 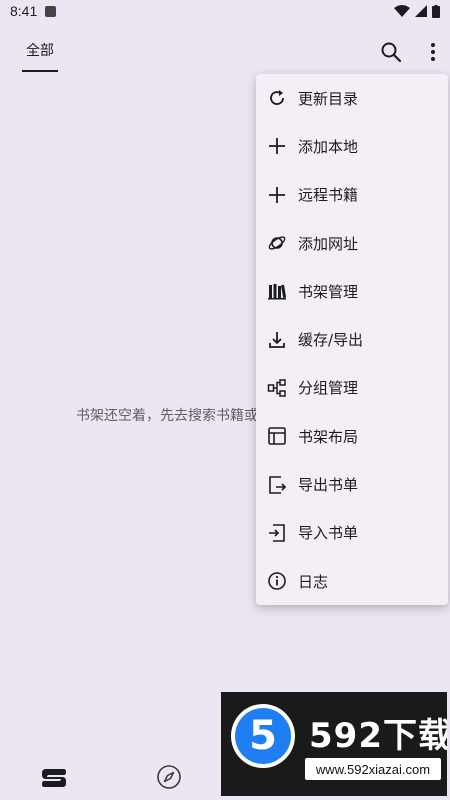 I want to click on export-icon, so click(x=278, y=484).